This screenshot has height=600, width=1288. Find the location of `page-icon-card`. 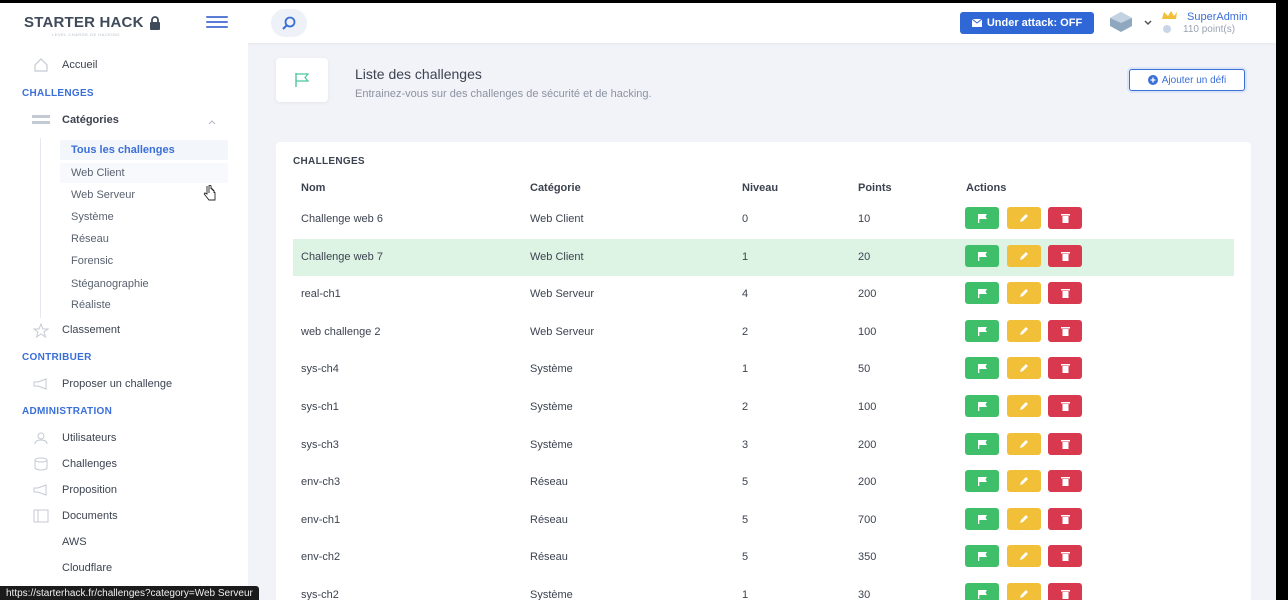

page-icon-card is located at coordinates (302, 80).